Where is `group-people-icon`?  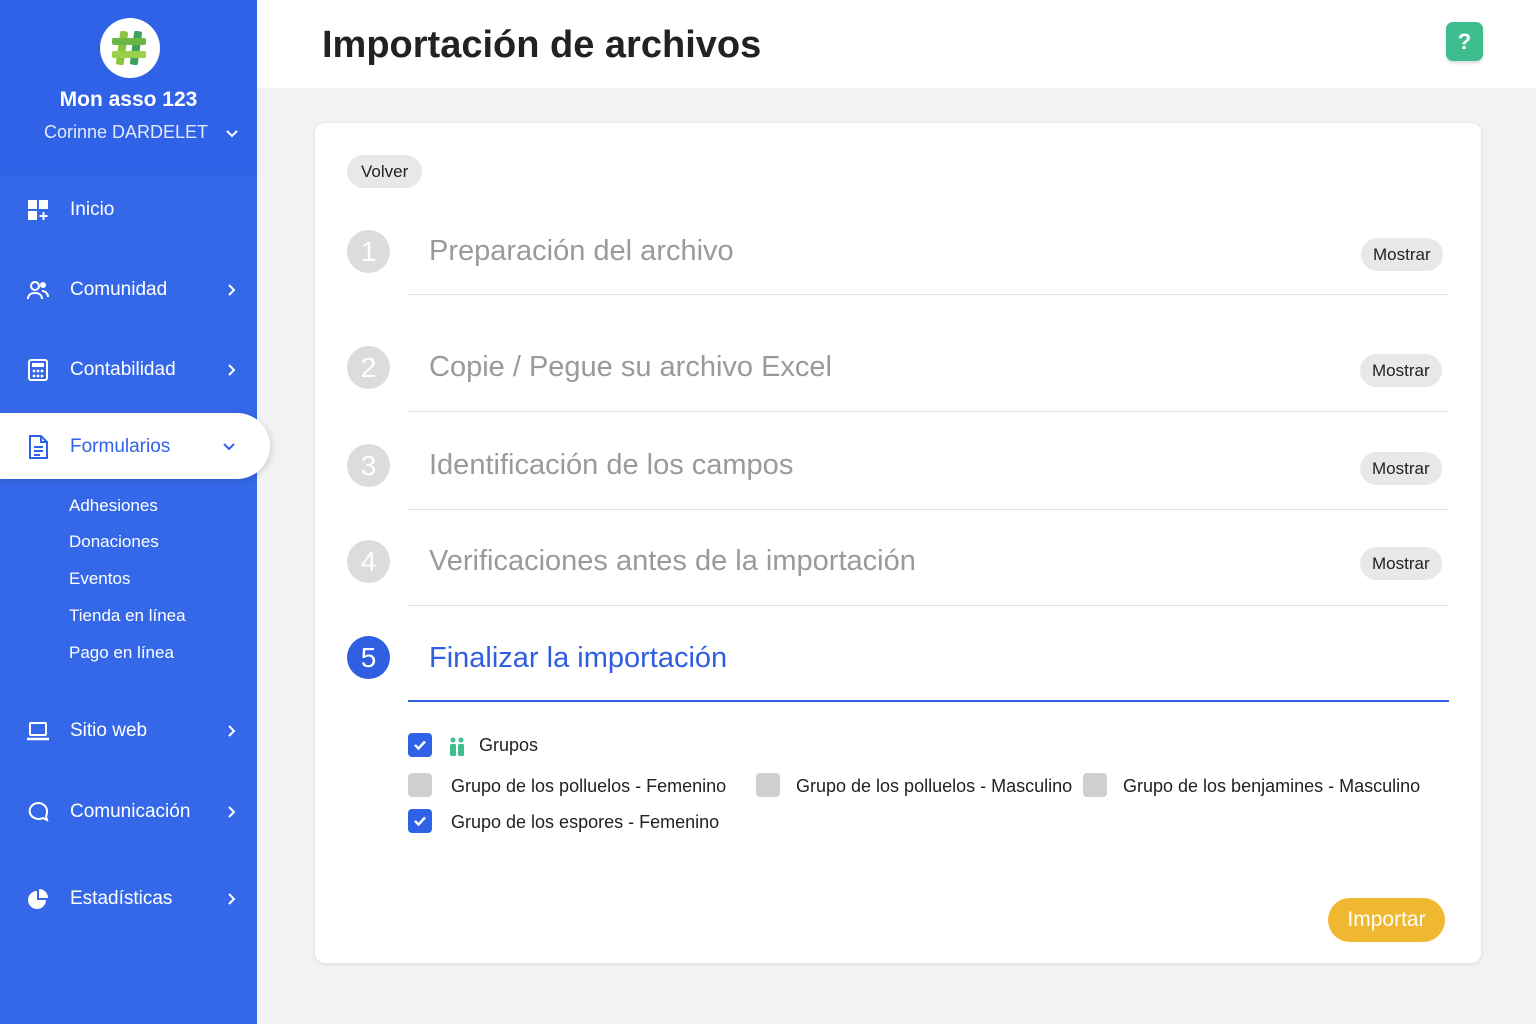
group-people-icon is located at coordinates (457, 746).